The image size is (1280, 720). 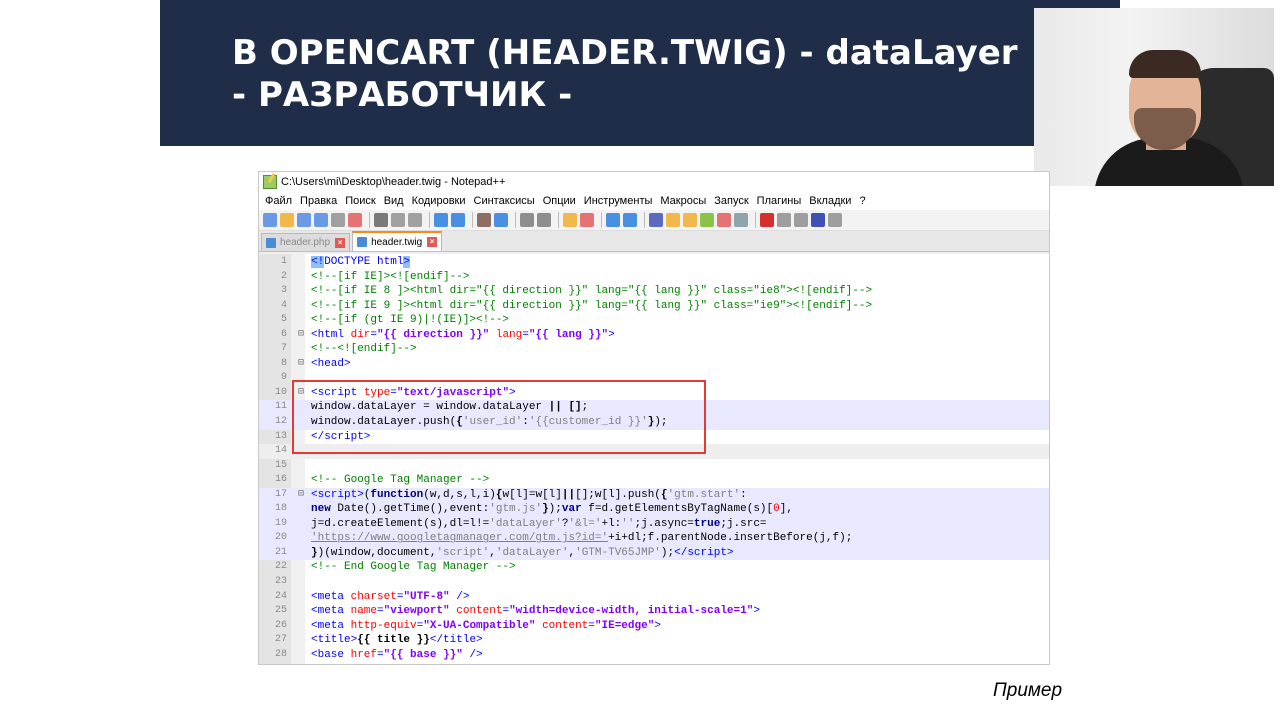 What do you see at coordinates (361, 262) in the screenshot?
I see `code-text: <!DOCTYPE html>` at bounding box center [361, 262].